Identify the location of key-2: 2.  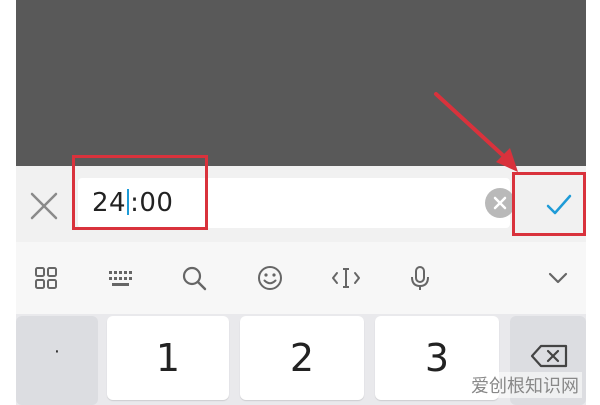
(302, 358).